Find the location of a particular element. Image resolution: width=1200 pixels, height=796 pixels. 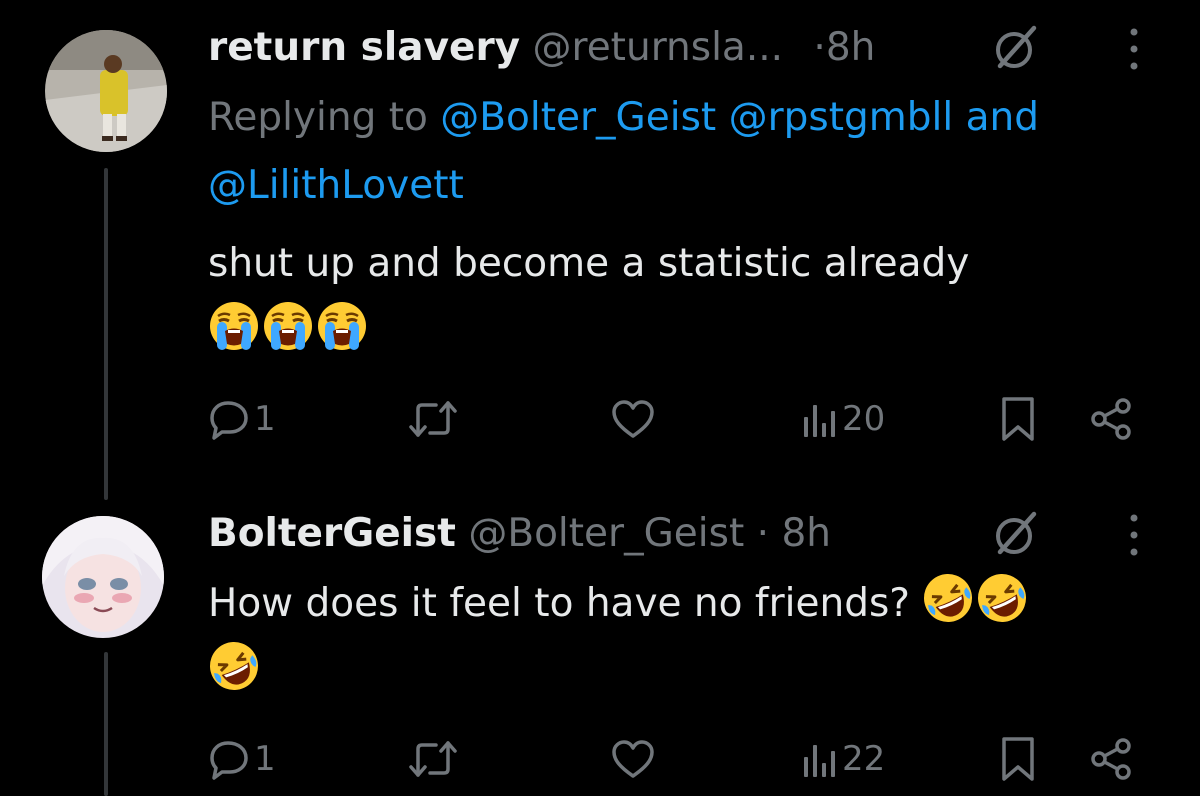

tweet-header: return slavery @returnsla... ·8h is located at coordinates (541, 48).